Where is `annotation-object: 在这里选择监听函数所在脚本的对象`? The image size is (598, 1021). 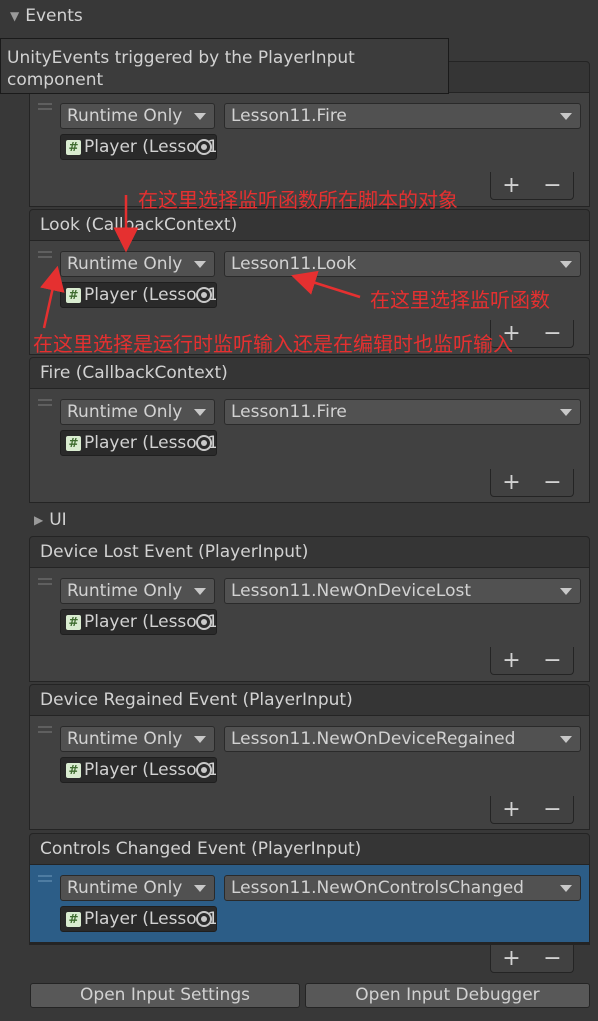 annotation-object: 在这里选择监听函数所在脚本的对象 is located at coordinates (298, 200).